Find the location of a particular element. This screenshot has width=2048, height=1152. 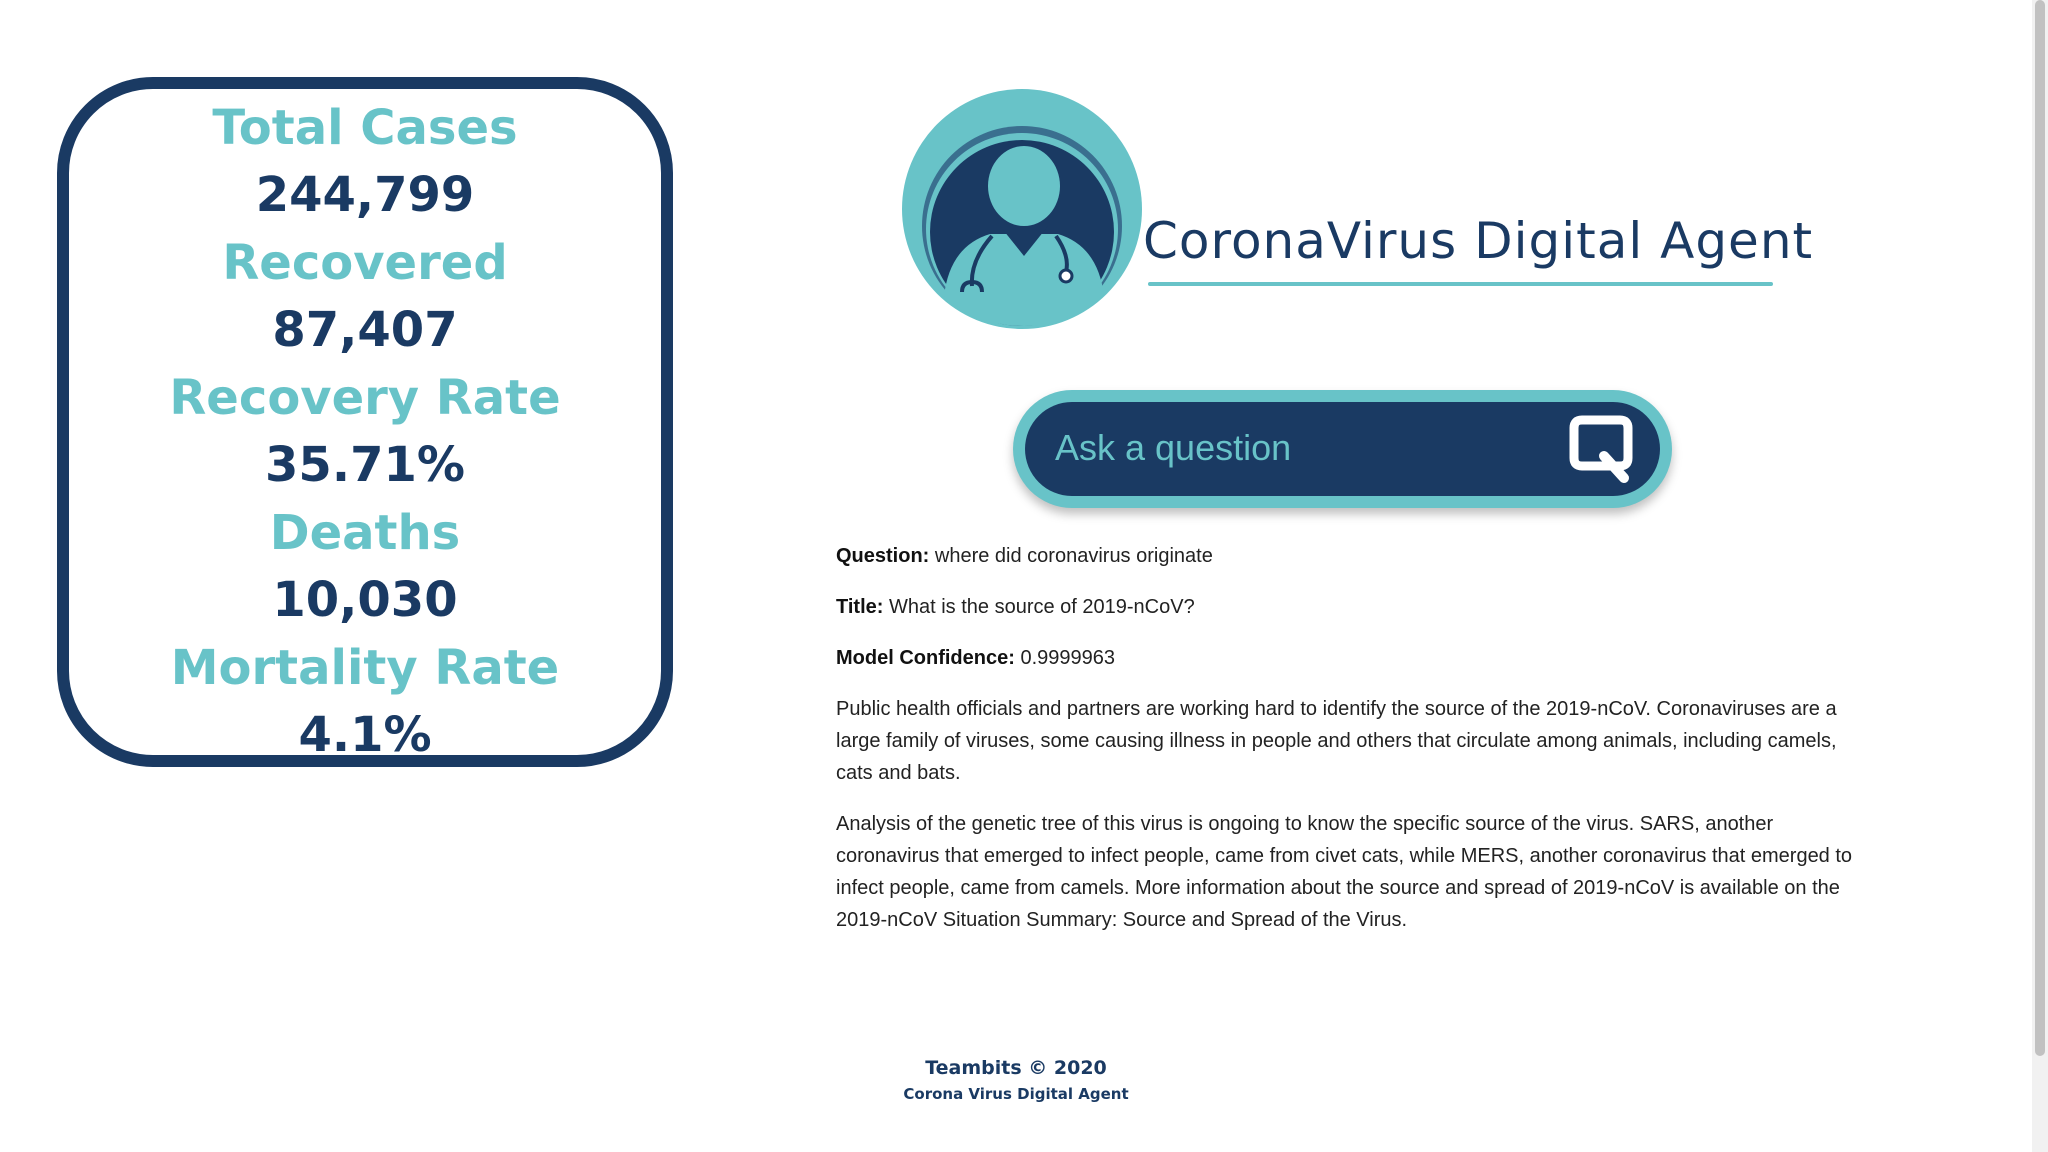

stat-label-deaths: Deaths is located at coordinates (365, 533).